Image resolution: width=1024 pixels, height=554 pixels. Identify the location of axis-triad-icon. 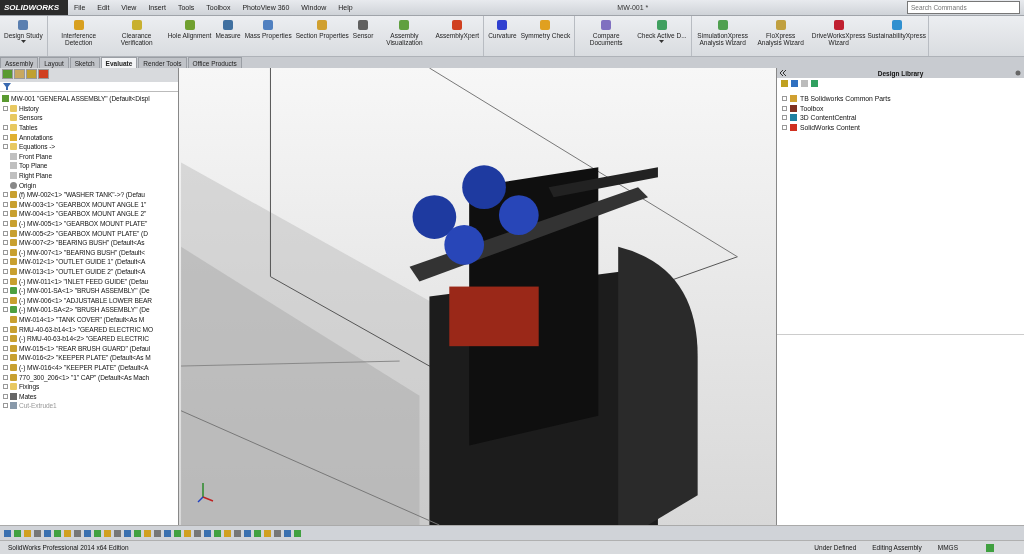
(206, 492).